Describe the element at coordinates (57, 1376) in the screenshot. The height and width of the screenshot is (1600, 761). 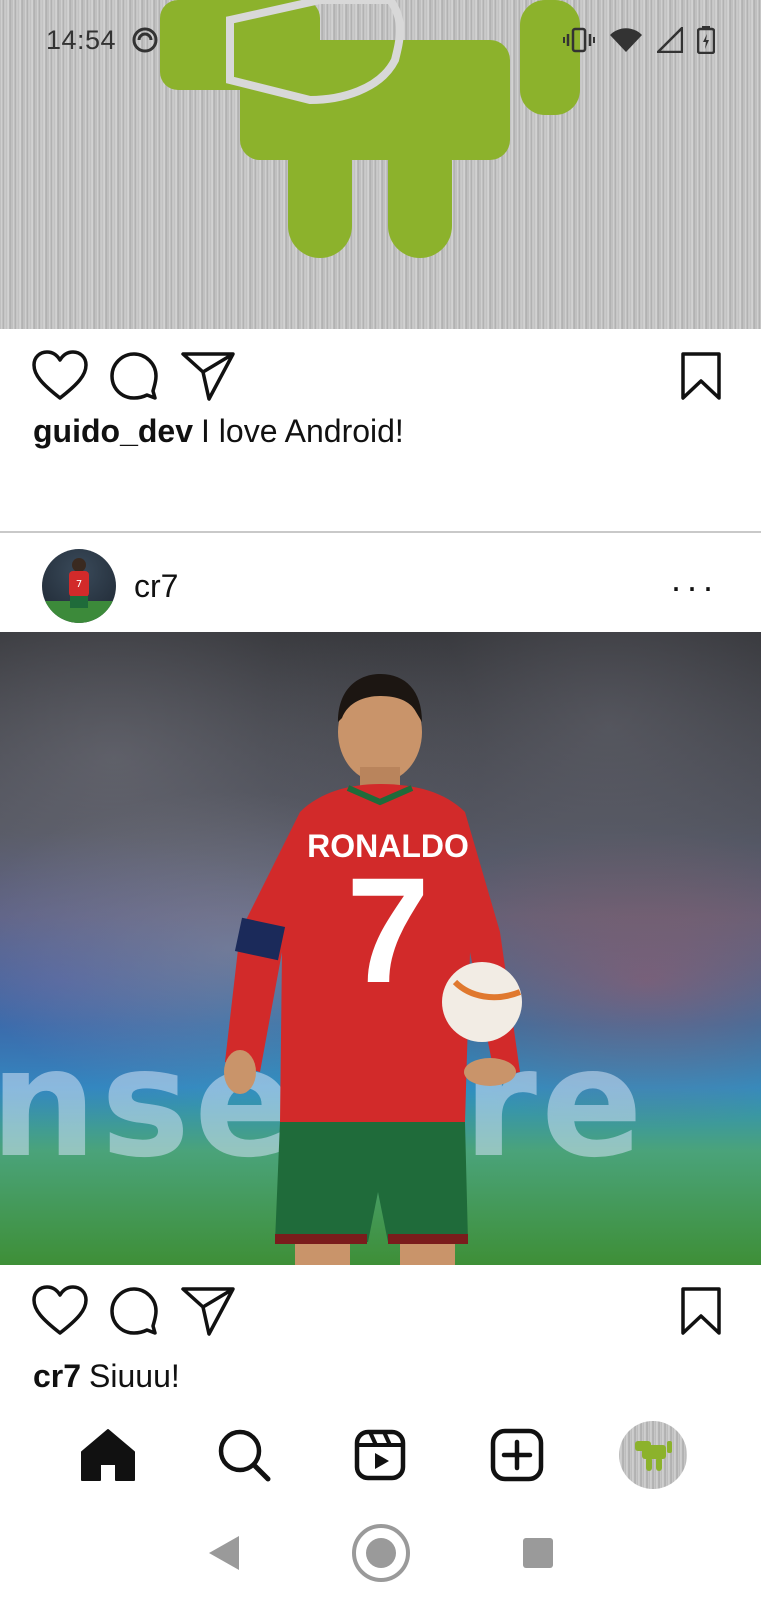
I see `caption-username: cr7` at that location.